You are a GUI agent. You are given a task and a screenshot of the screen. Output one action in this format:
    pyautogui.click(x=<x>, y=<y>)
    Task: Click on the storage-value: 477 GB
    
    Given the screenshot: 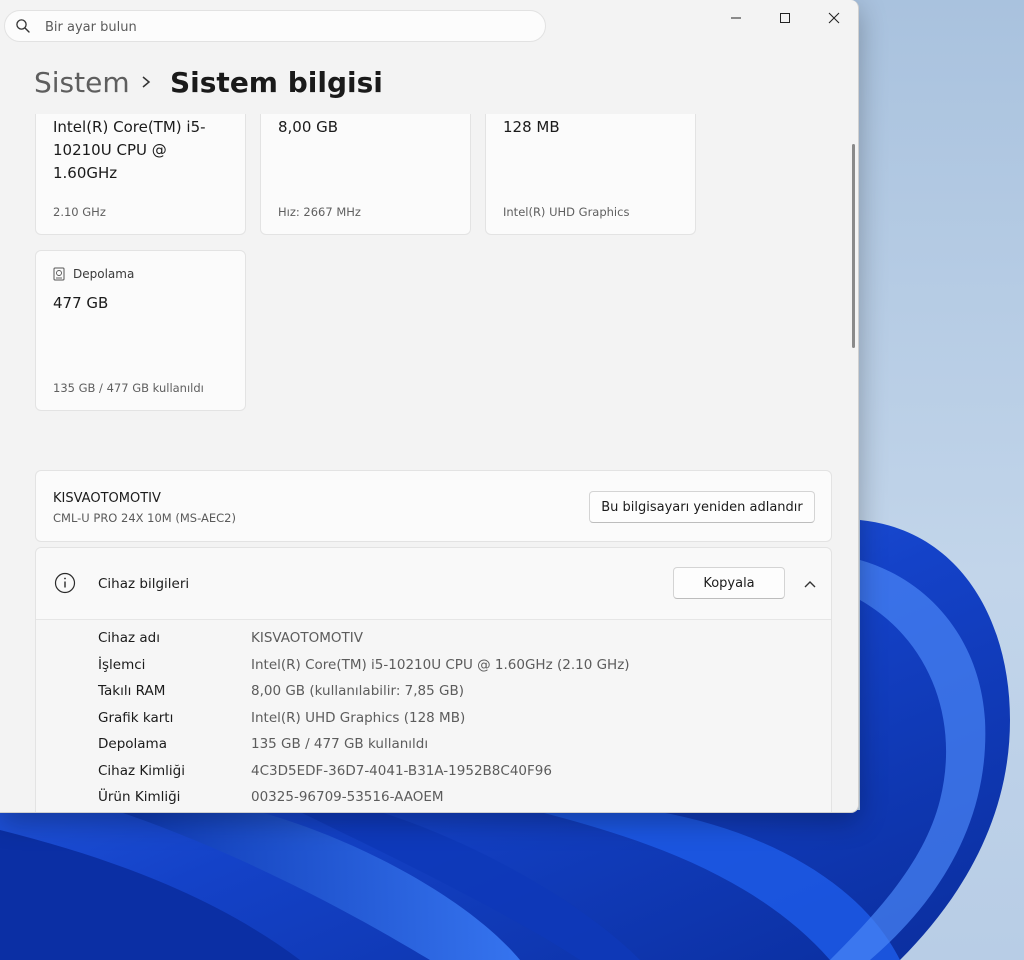 What is the action you would take?
    pyautogui.click(x=81, y=303)
    